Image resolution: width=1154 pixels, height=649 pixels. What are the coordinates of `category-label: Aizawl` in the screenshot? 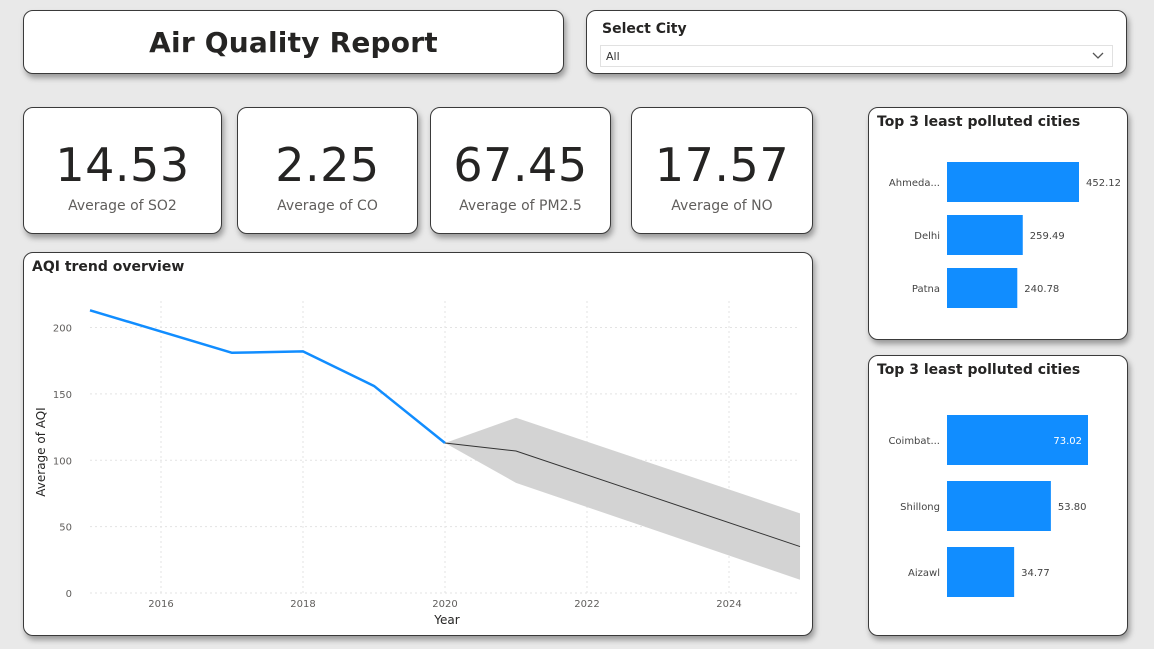 It's located at (924, 573).